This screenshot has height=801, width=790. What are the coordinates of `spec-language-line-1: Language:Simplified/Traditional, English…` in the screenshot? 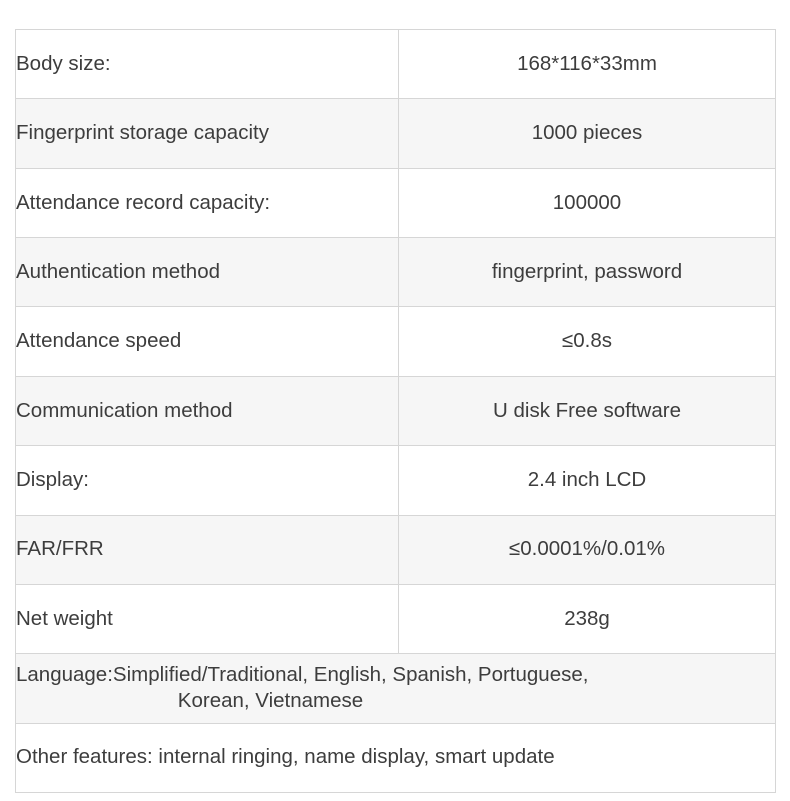 It's located at (302, 674).